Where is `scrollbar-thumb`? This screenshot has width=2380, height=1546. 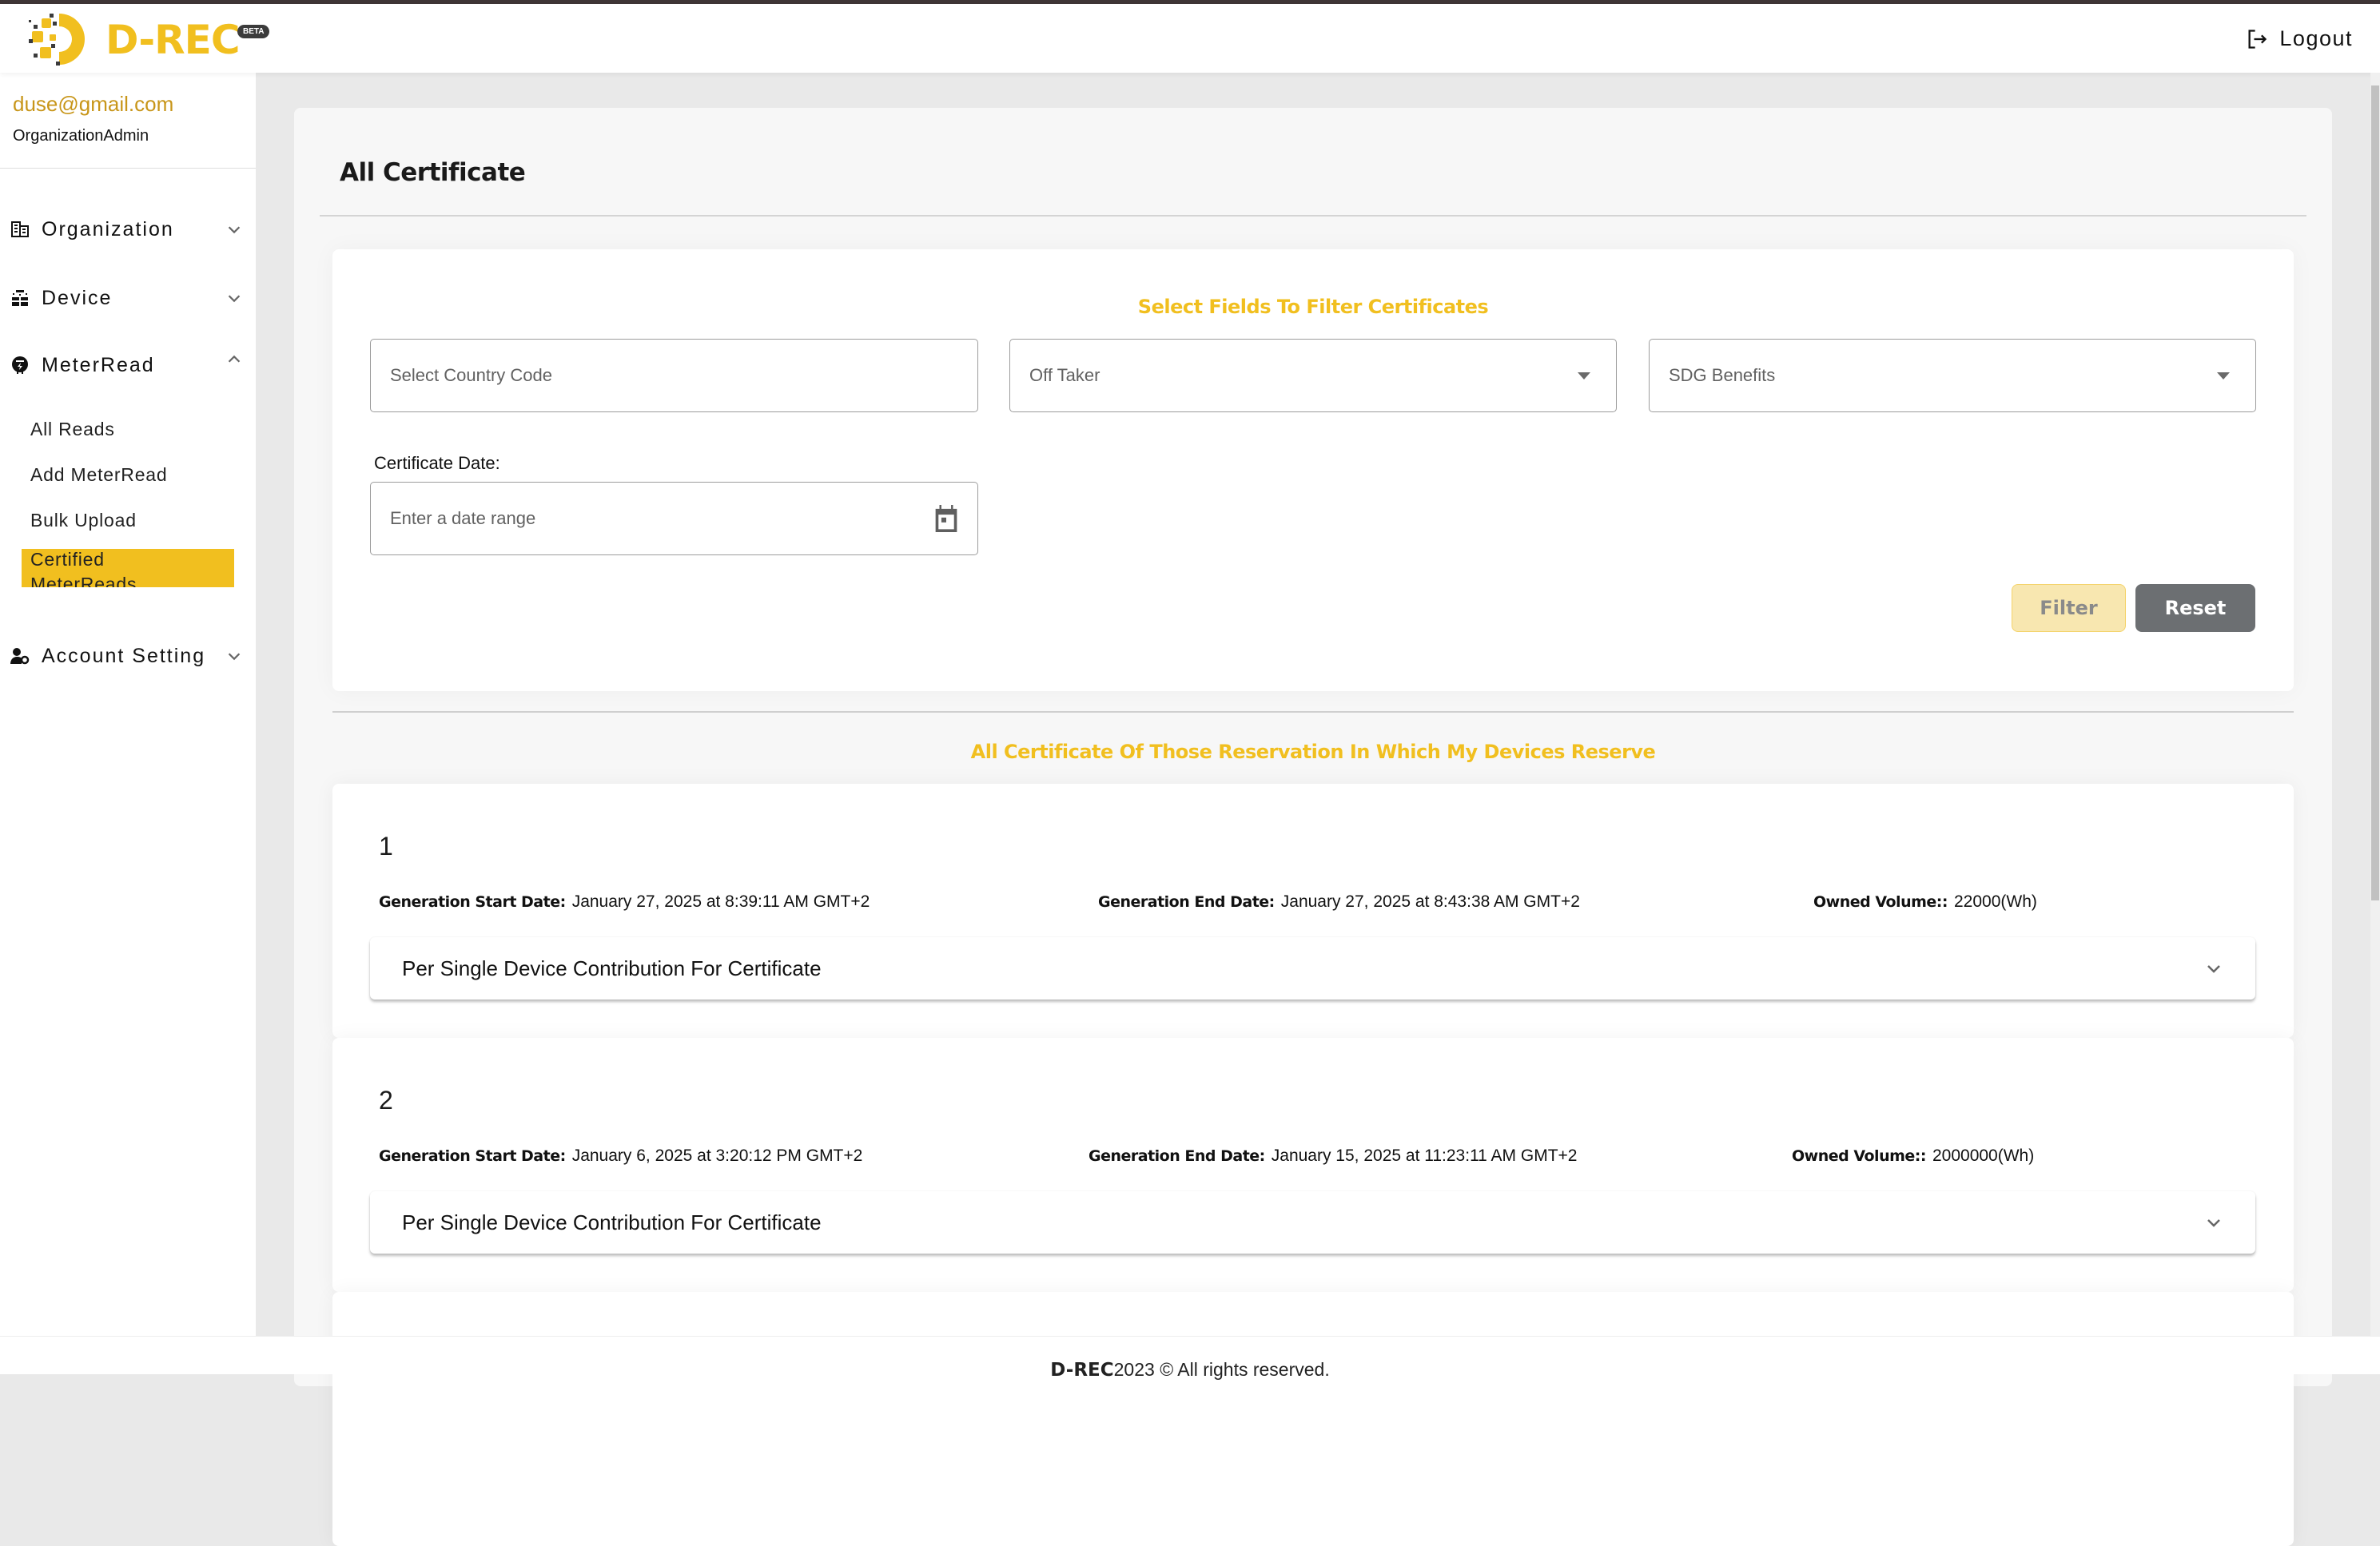
scrollbar-thumb is located at coordinates (2375, 492).